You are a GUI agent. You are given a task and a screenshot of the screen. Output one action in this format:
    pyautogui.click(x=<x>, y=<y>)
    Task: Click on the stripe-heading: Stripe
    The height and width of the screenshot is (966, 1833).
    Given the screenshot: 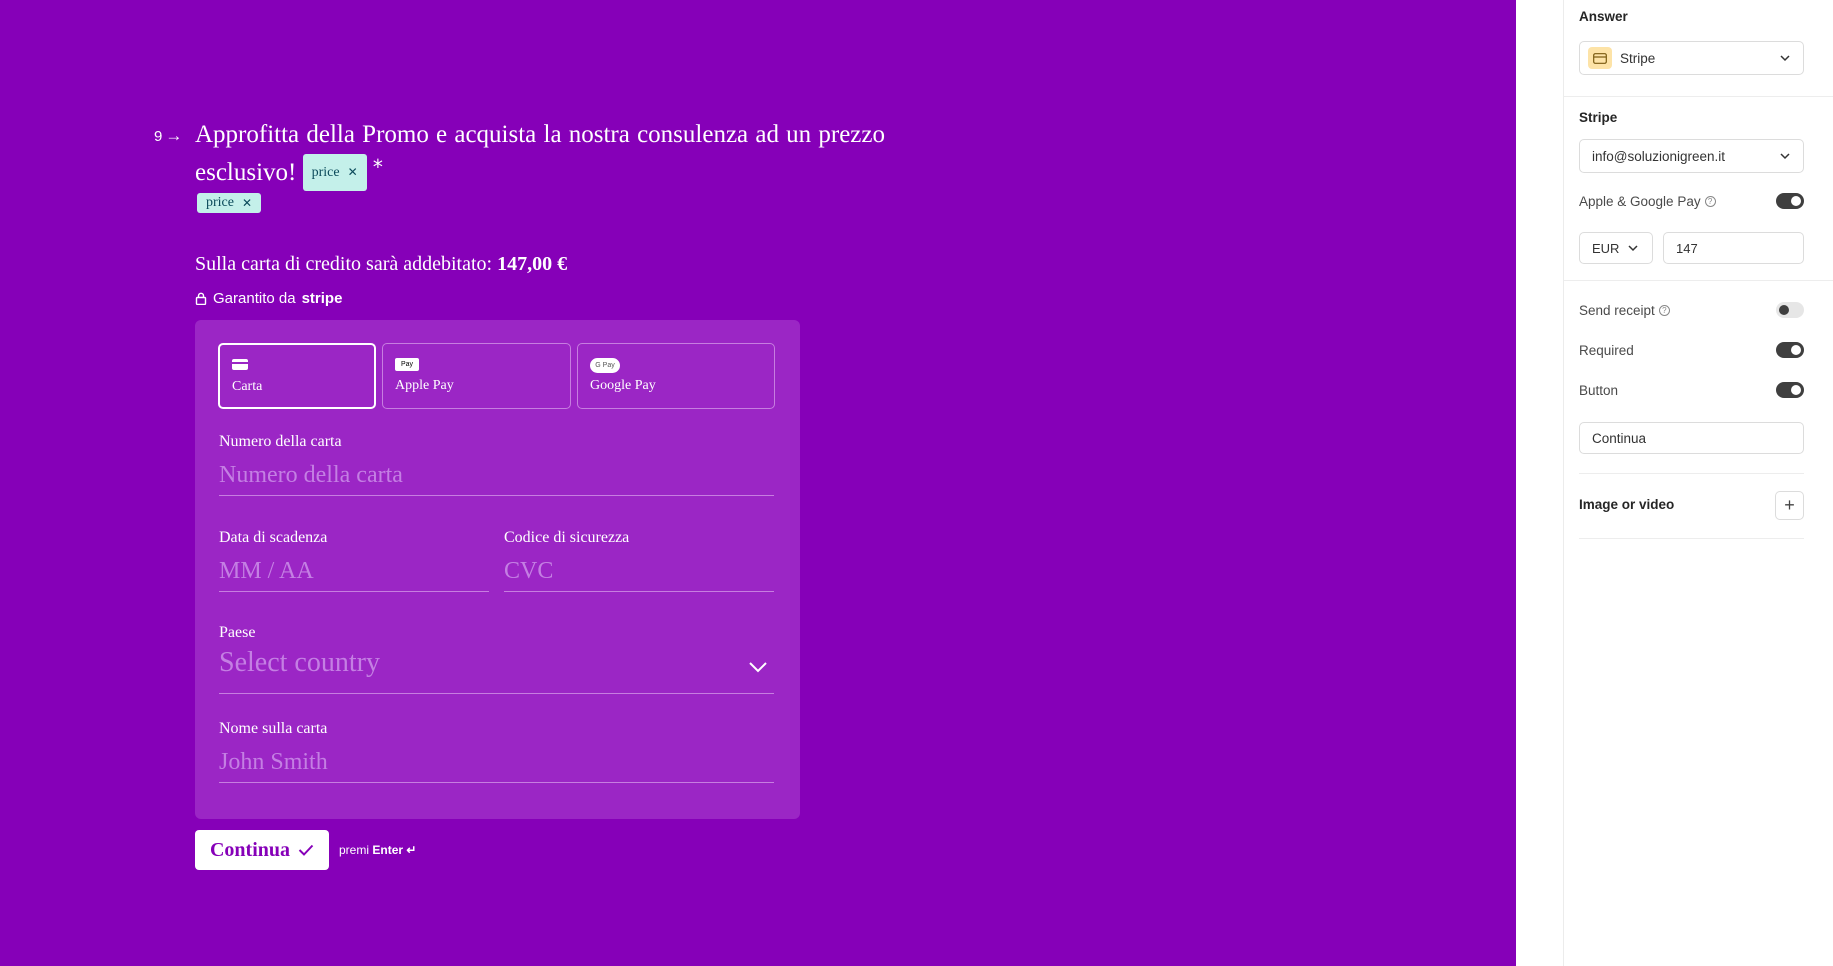 What is the action you would take?
    pyautogui.click(x=1598, y=117)
    